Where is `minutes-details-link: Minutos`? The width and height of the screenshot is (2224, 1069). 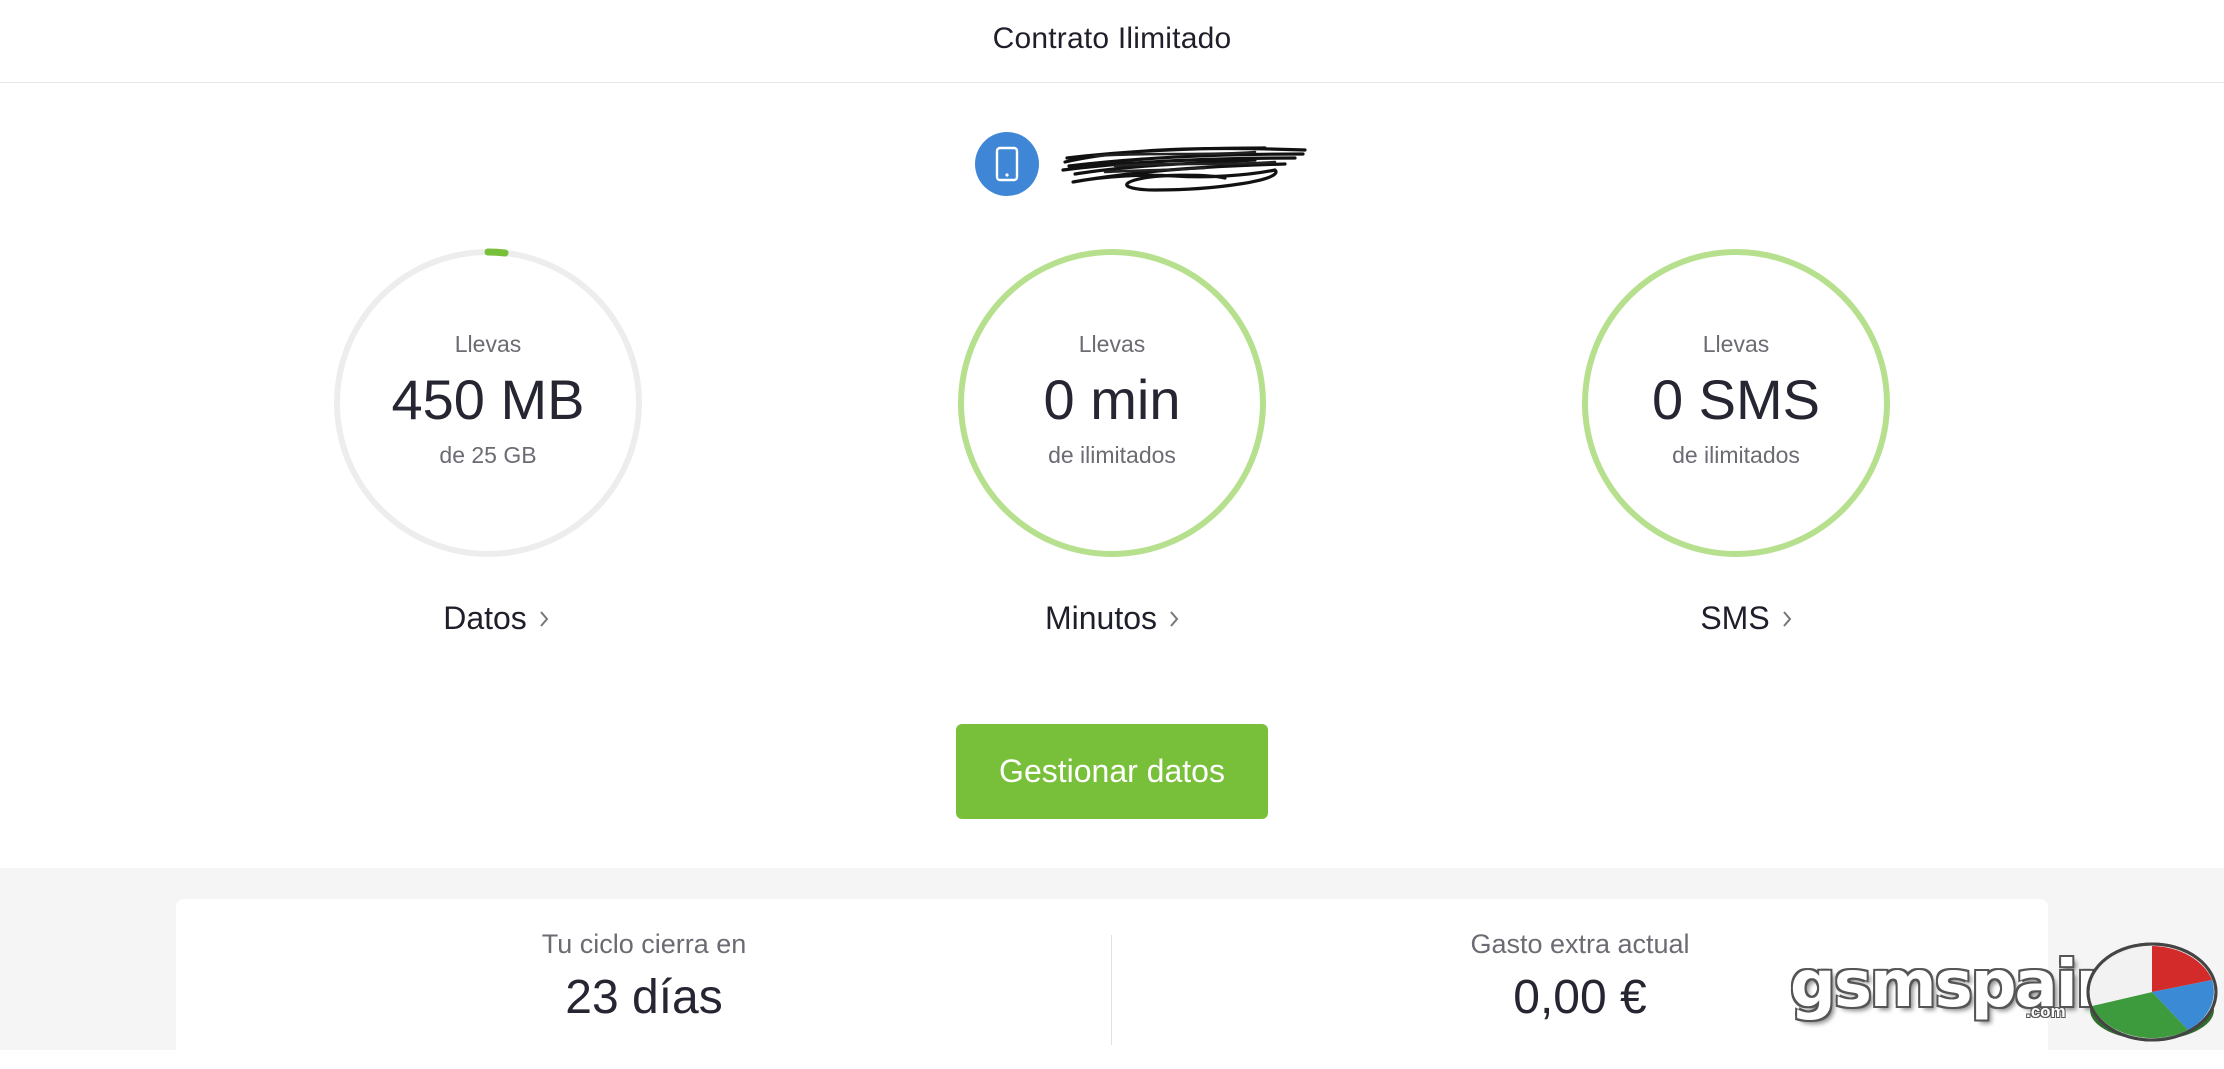 minutes-details-link: Minutos is located at coordinates (1112, 618).